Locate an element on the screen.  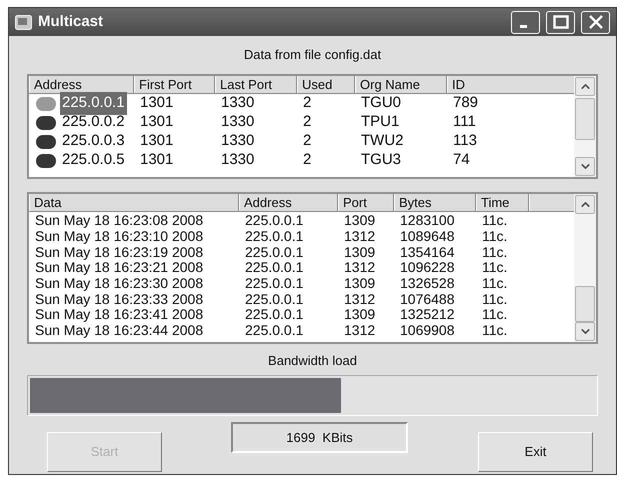
table-cell-text: Sun May 18 16:23:44 2008 is located at coordinates (119, 330).